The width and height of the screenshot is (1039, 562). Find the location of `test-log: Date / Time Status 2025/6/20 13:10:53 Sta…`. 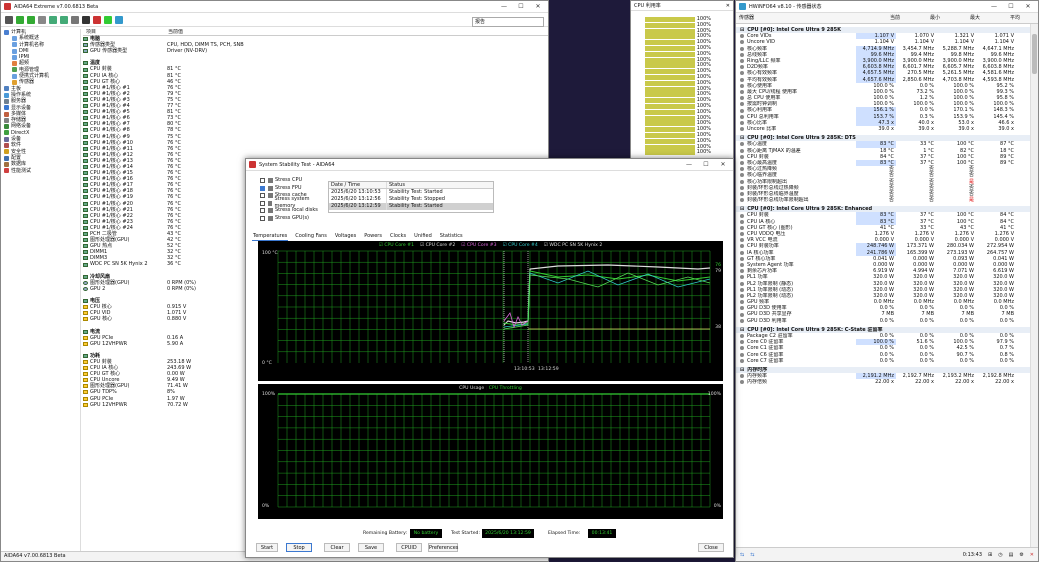

test-log: Date / Time Status 2025/6/20 13:10:53 Sta… is located at coordinates (411, 197).